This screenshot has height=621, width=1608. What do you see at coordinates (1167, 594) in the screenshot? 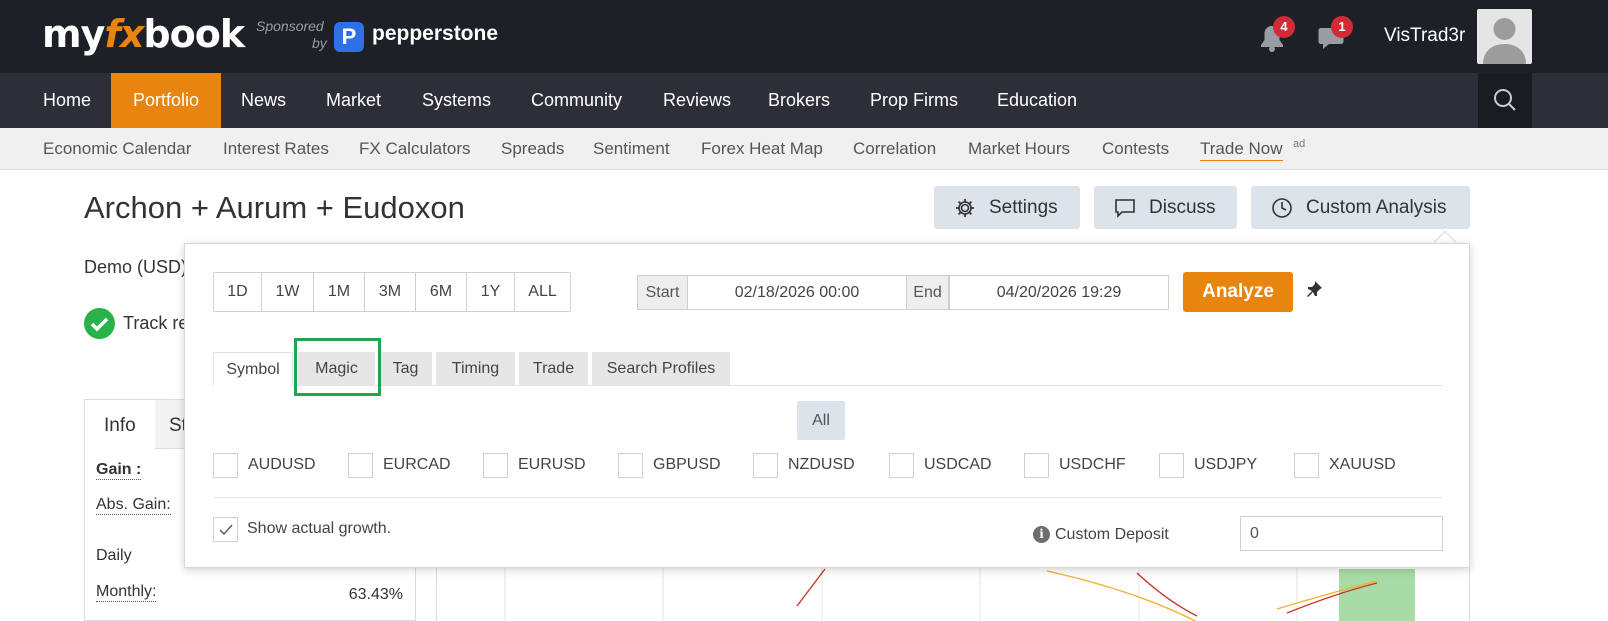
I see `chart-series-red-mid` at bounding box center [1167, 594].